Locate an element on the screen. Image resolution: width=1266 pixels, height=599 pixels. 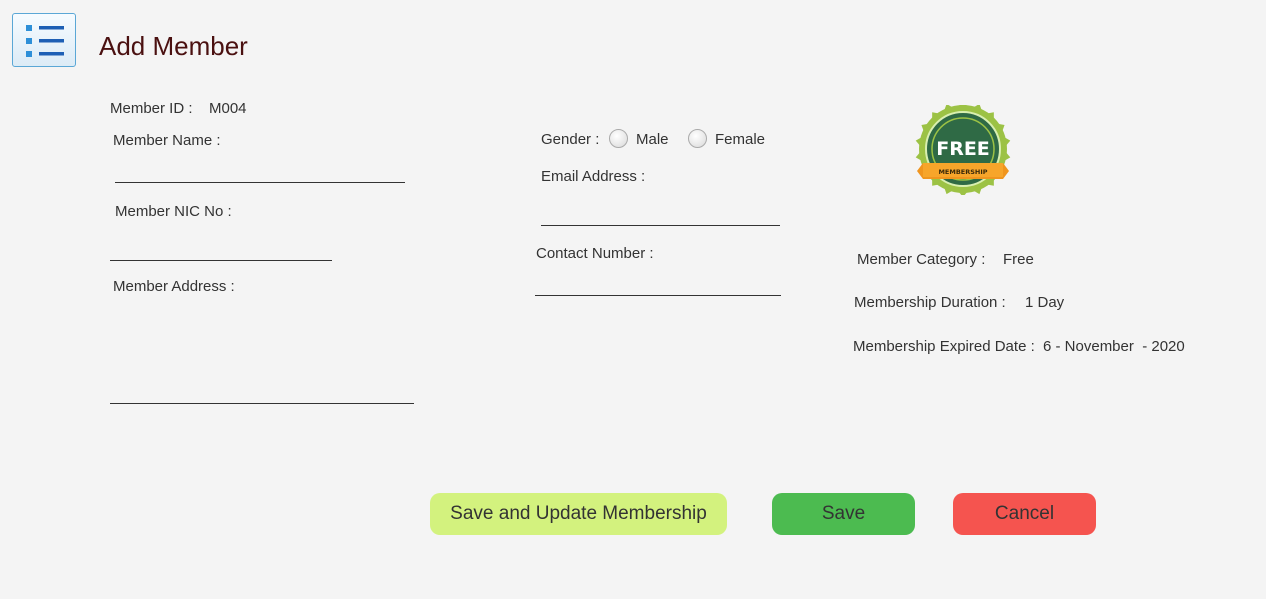
member-category-value: Free is located at coordinates (1018, 259).